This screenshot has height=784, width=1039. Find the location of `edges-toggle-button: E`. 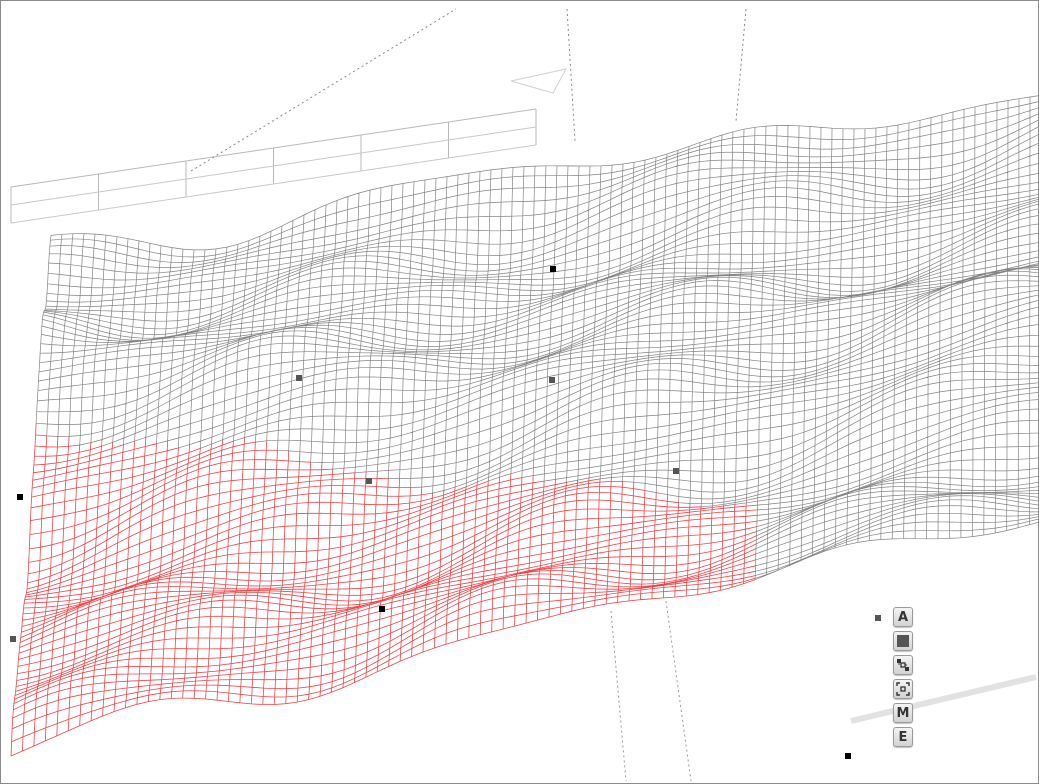

edges-toggle-button: E is located at coordinates (903, 737).